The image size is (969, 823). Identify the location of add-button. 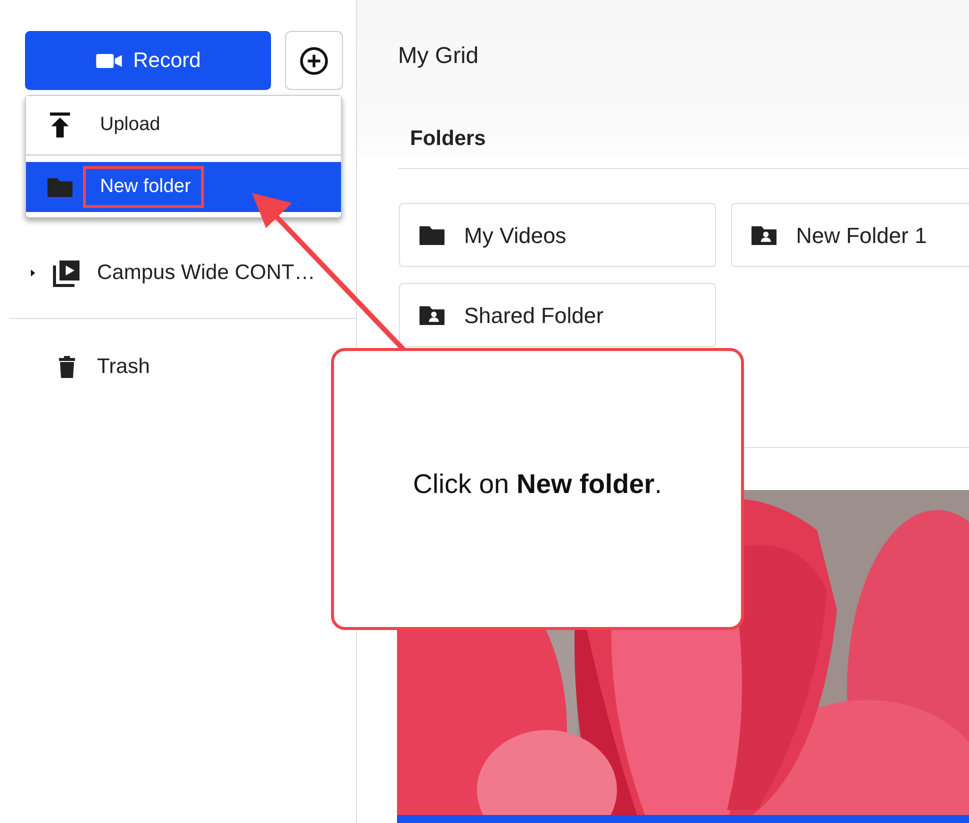
(314, 60).